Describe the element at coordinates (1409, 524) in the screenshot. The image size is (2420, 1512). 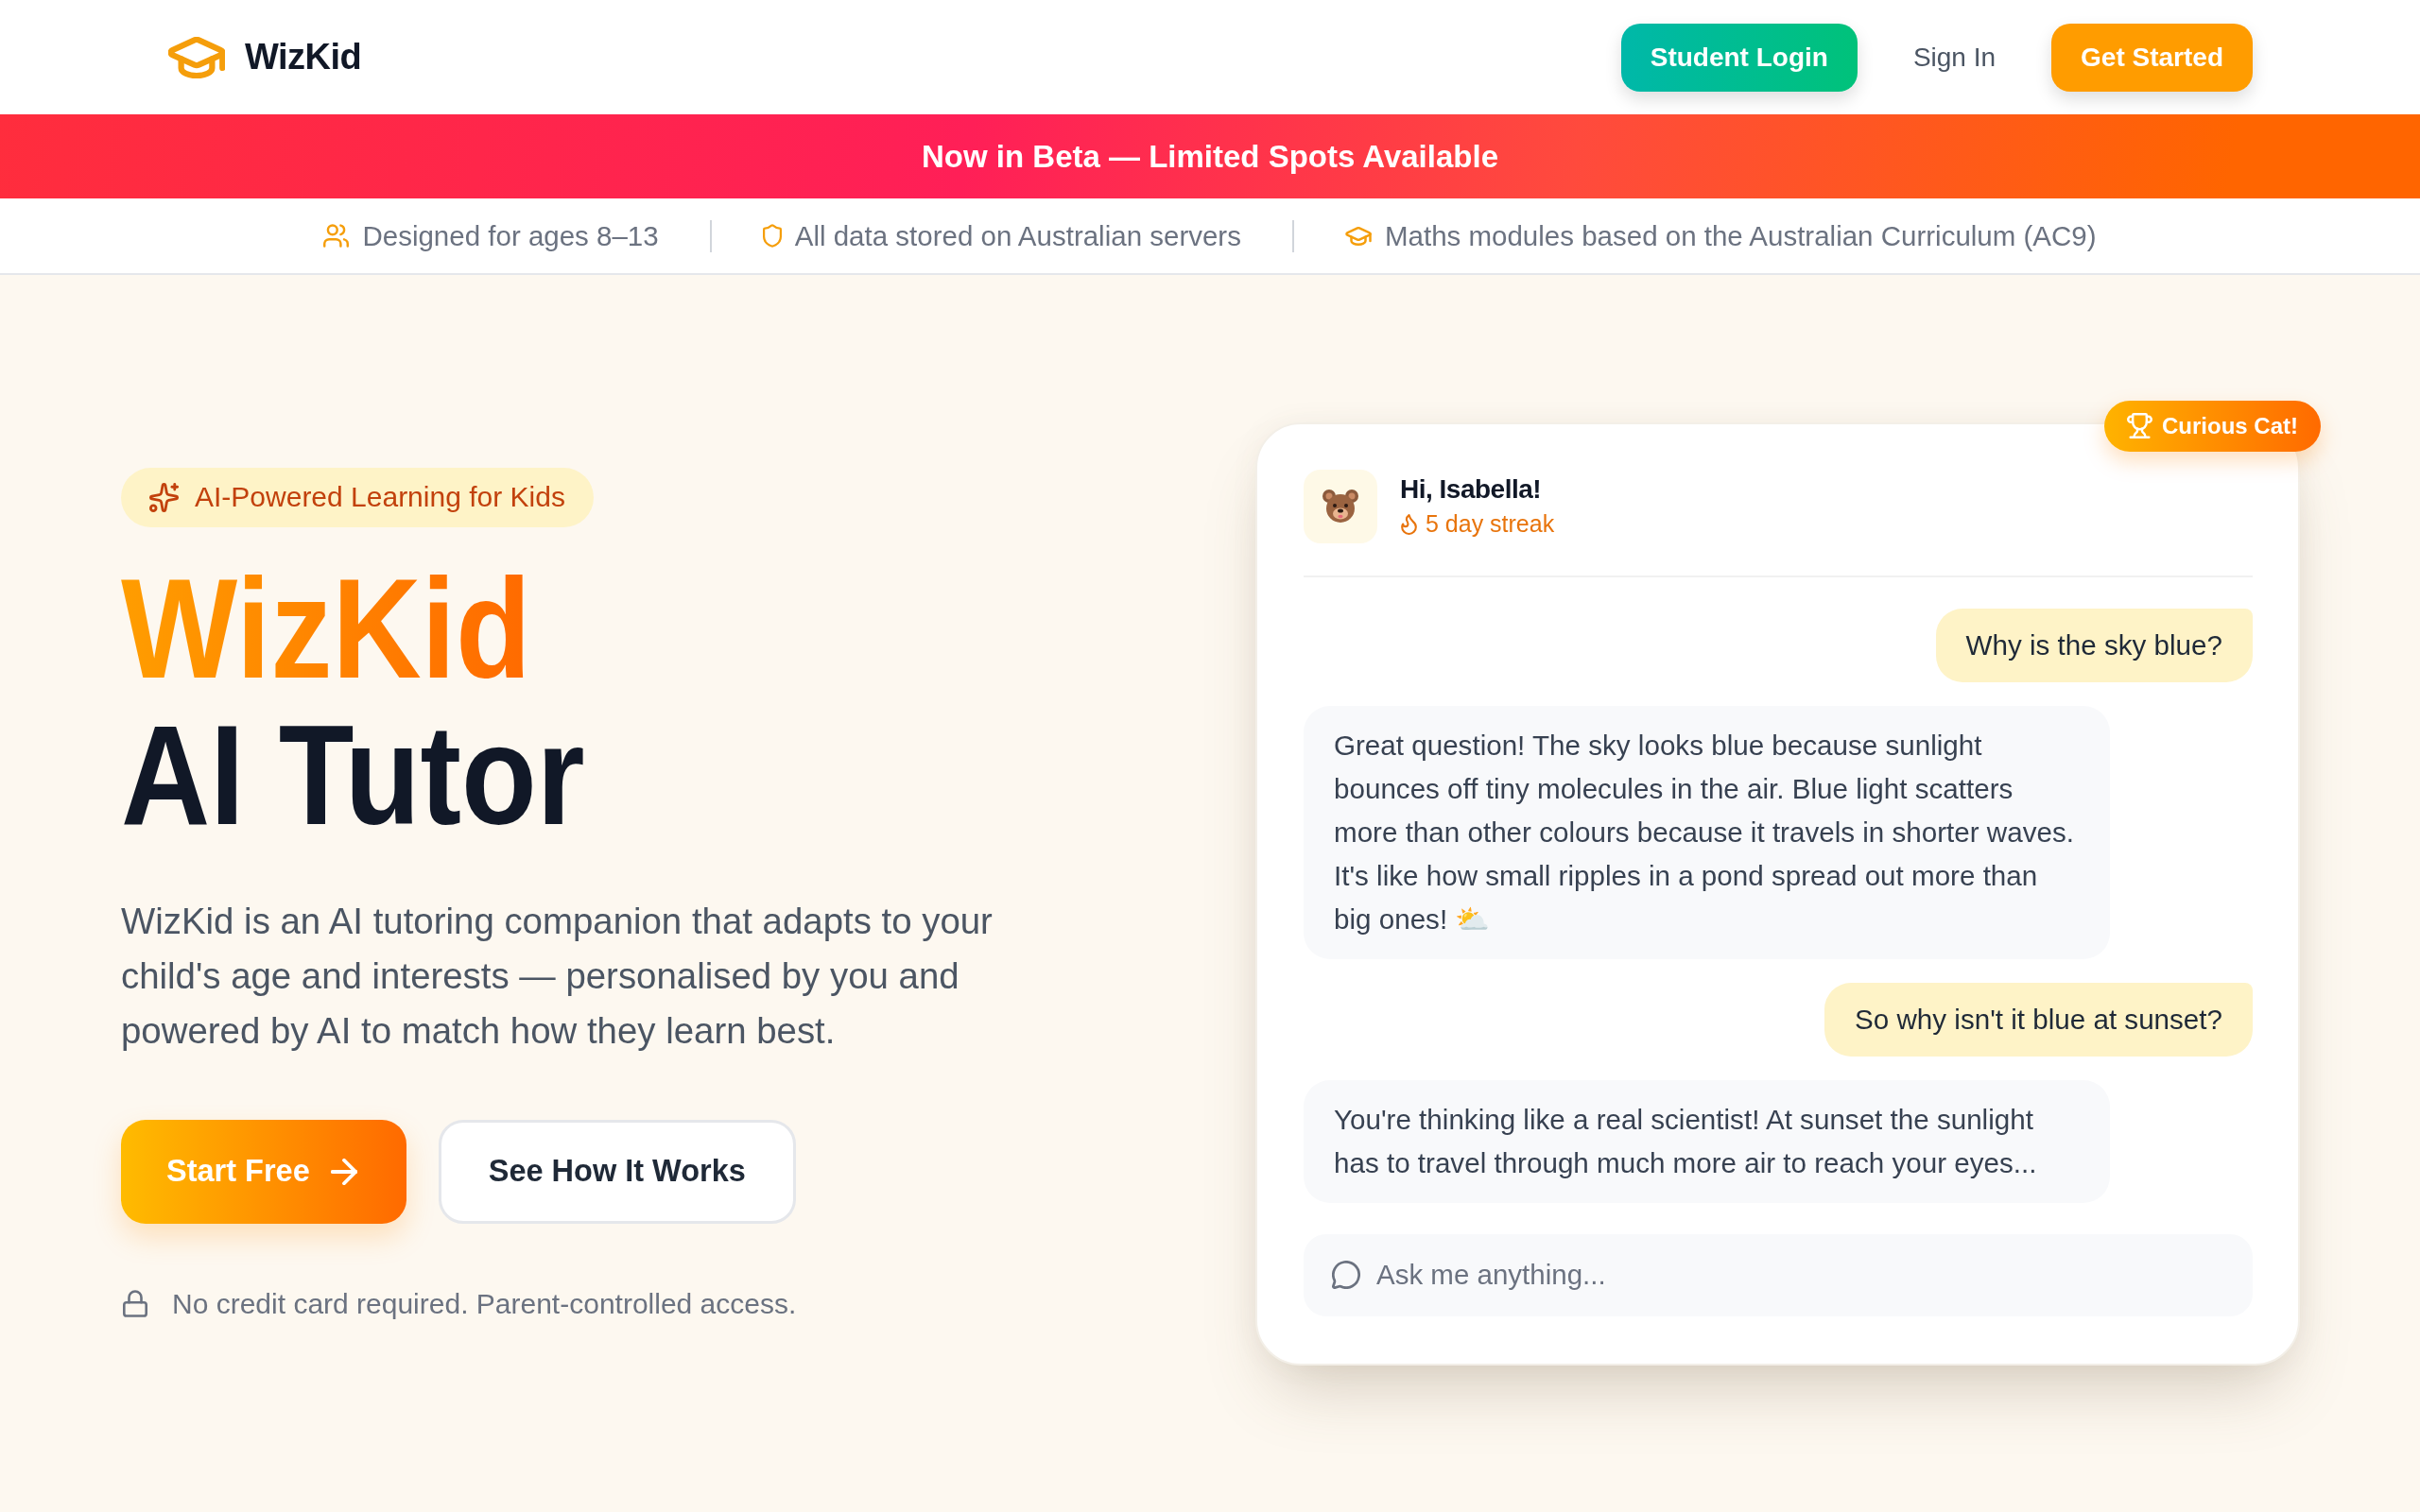
I see `flame-icon` at that location.